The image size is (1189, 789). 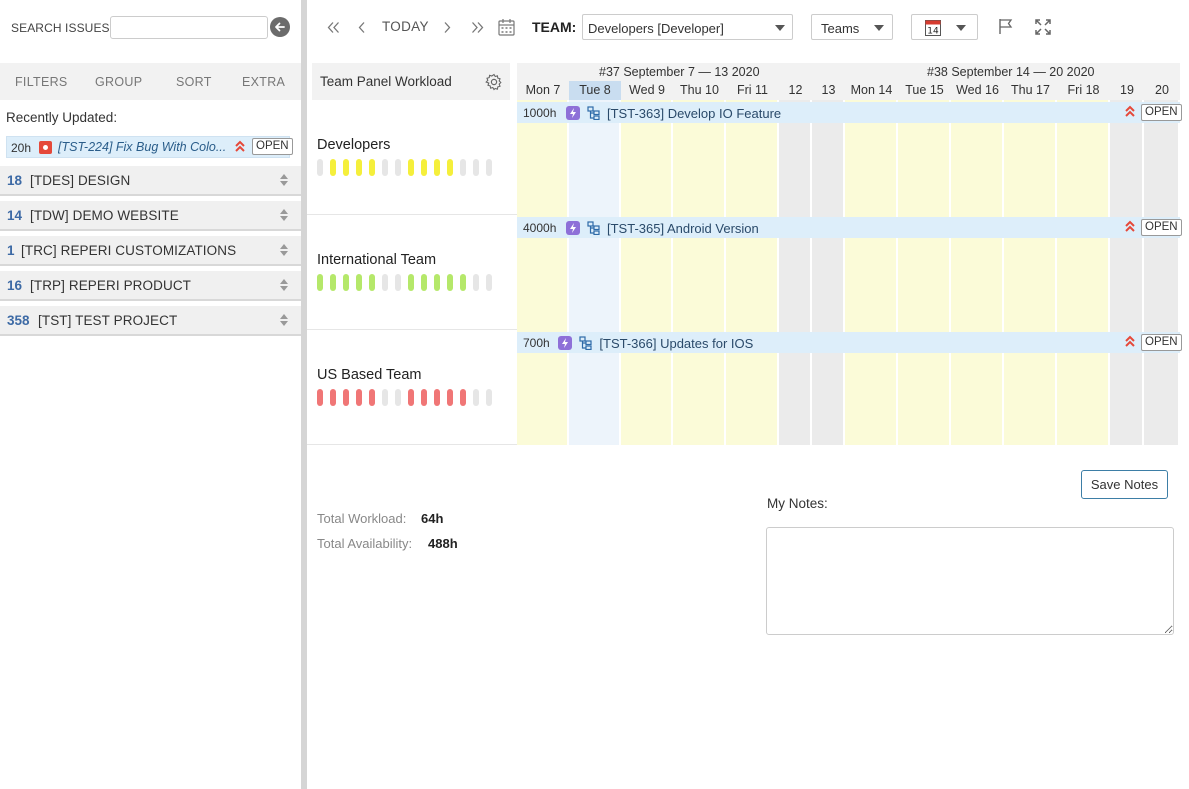 I want to click on project-tdw: 14 [TDW] DEMO WEBSITE, so click(x=150, y=216).